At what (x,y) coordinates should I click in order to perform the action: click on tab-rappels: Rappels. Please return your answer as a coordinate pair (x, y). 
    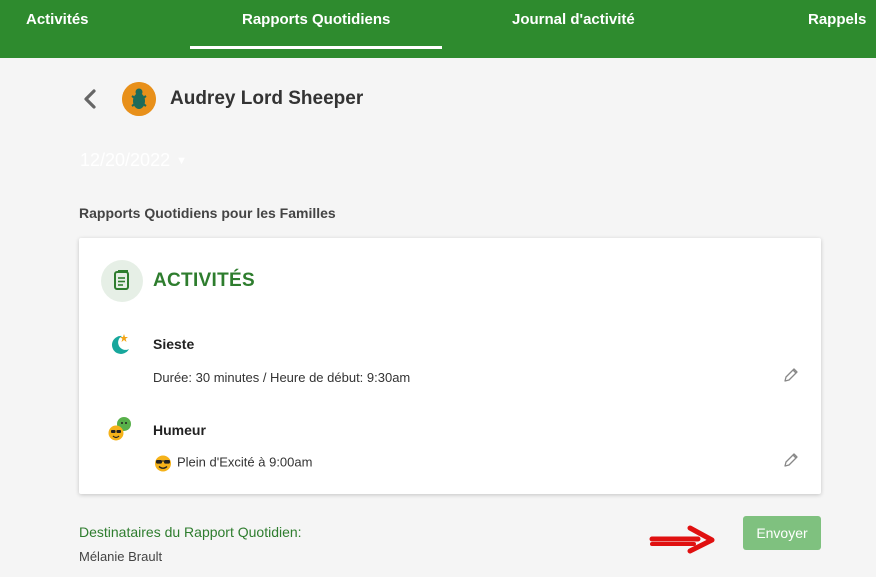
    Looking at the image, I should click on (837, 24).